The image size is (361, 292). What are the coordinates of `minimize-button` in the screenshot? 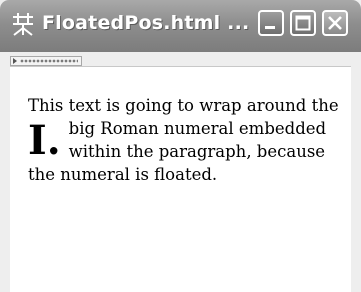 It's located at (271, 23).